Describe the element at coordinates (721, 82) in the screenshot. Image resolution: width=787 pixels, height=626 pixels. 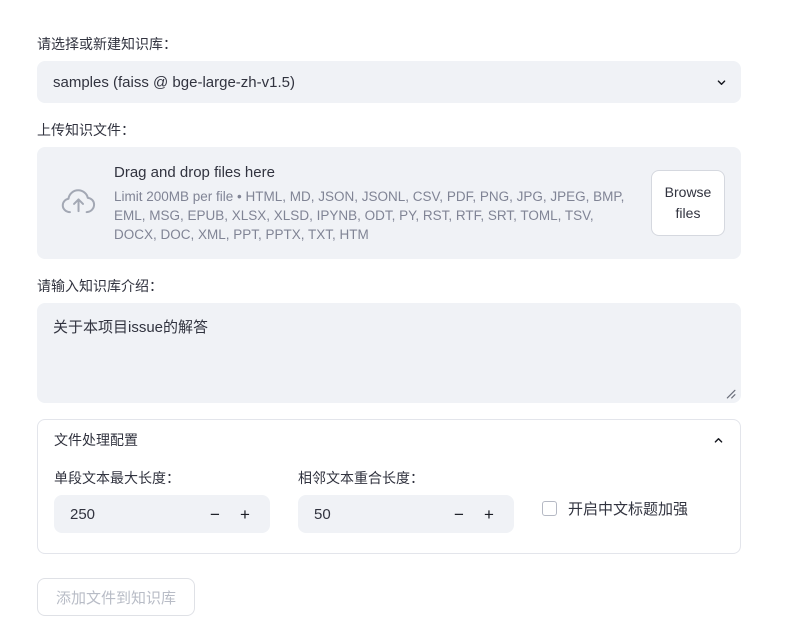
I see `chevron-down-icon` at that location.